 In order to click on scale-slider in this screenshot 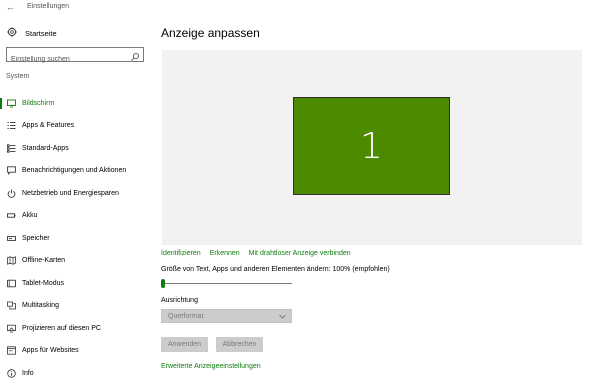, I will do `click(226, 283)`.